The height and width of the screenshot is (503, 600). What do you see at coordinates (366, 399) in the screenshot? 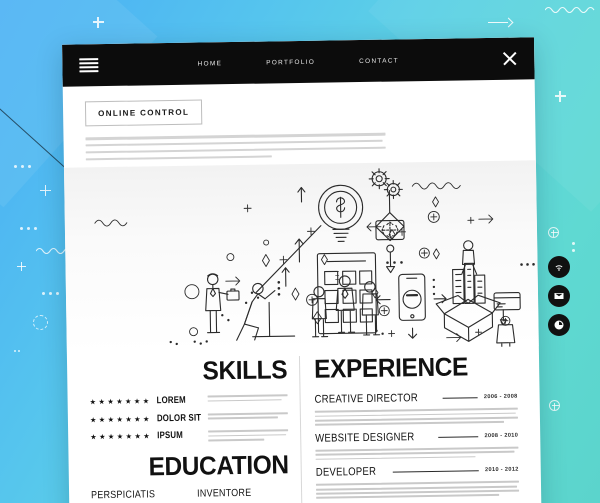
I see `experience-role: CREATIVE DIRECTOR` at bounding box center [366, 399].